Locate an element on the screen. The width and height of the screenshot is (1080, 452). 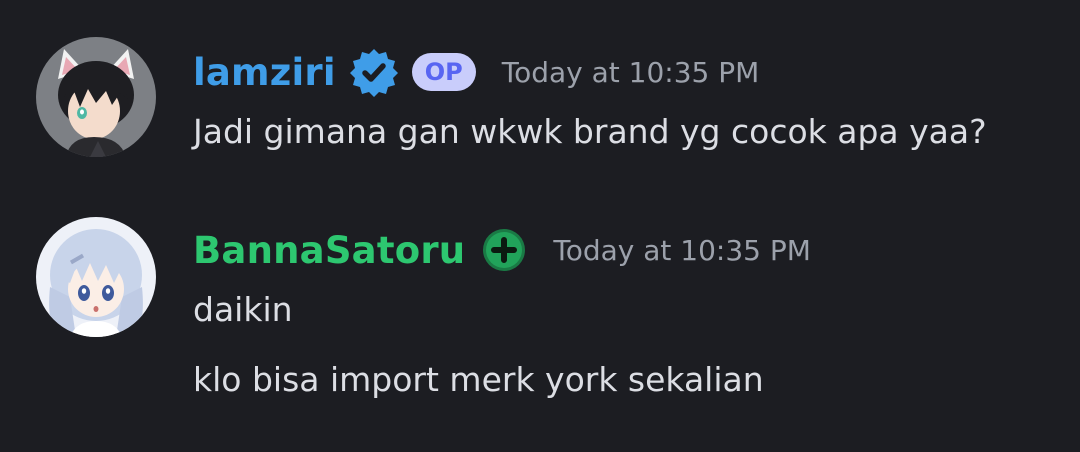
message-content: daikin is located at coordinates (243, 309).